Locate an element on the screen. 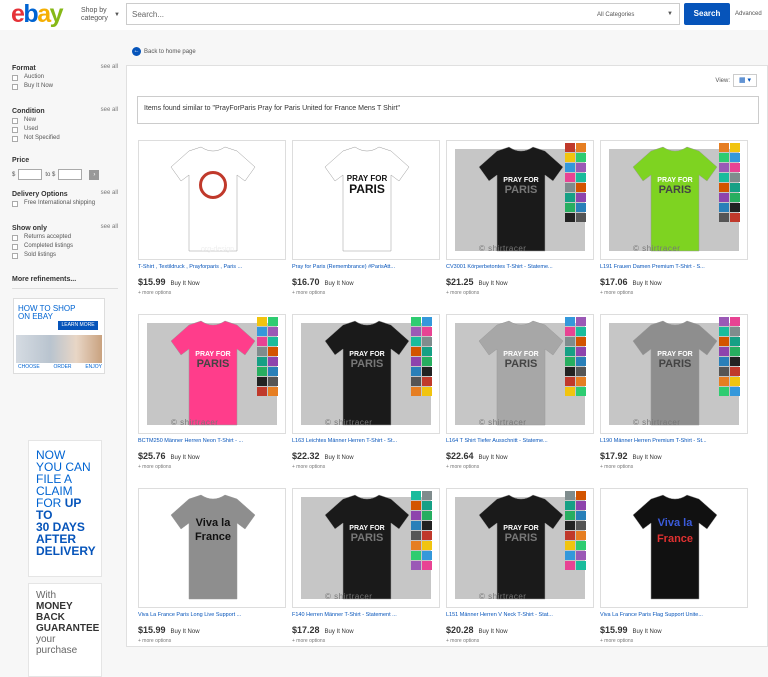  ad-line-bold: MONEY is located at coordinates (54, 606).